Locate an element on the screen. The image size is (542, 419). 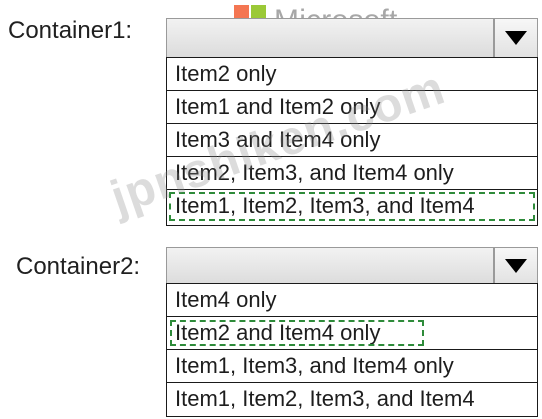
container1-label: Container1: is located at coordinates (70, 30).